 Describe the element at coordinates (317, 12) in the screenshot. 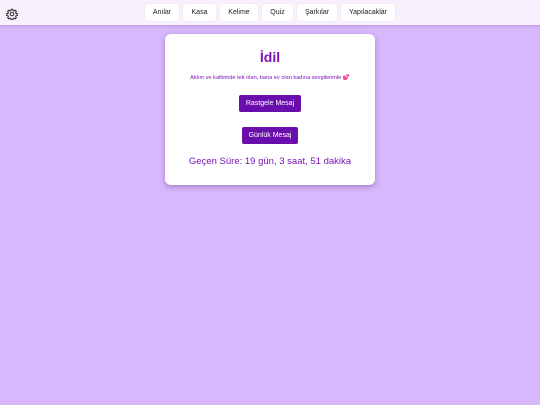

I see `nav-item-sarkilar: Şarkılar` at that location.